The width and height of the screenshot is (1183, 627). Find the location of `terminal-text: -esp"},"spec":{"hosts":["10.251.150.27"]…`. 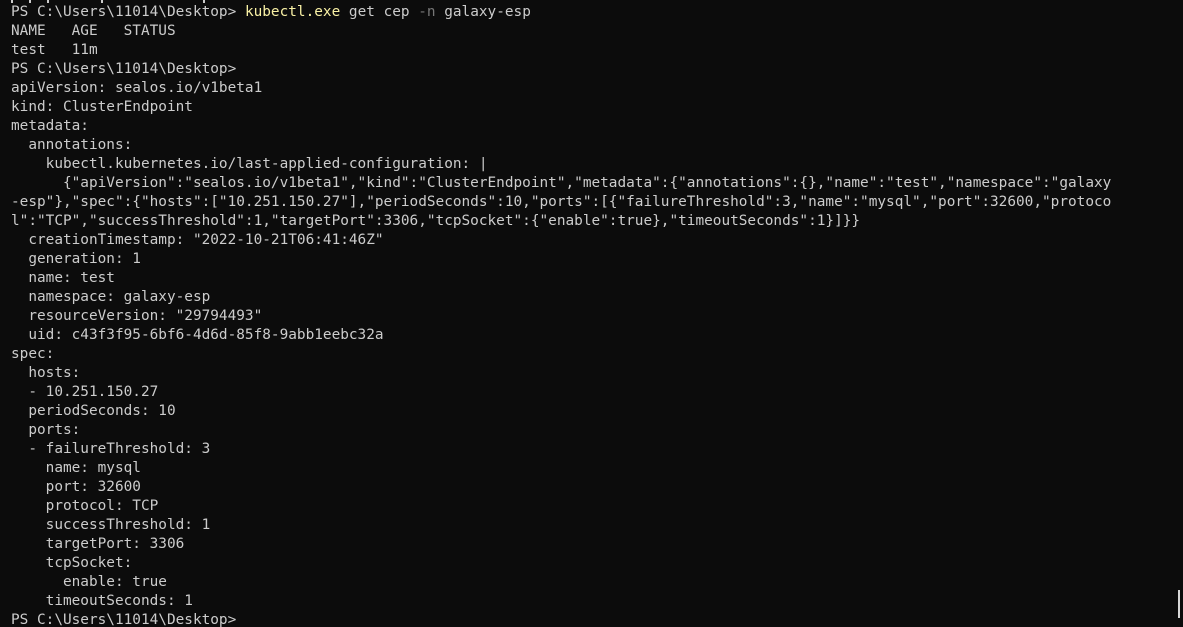

terminal-text: -esp"},"spec":{"hosts":["10.251.150.27"]… is located at coordinates (561, 202).